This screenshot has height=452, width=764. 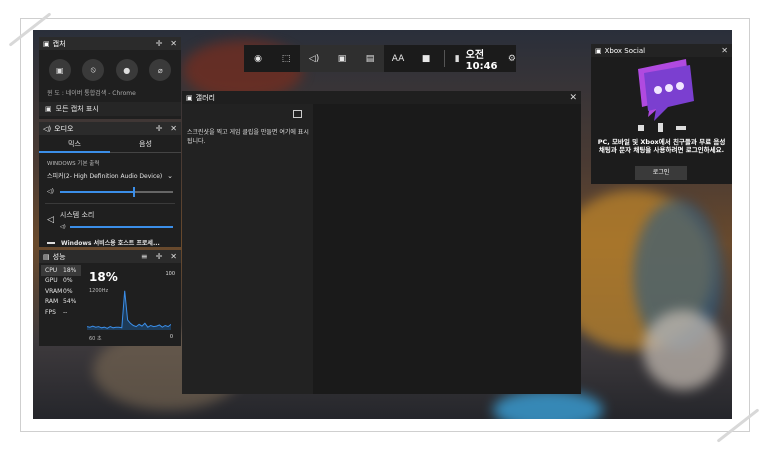 What do you see at coordinates (134, 191) in the screenshot?
I see `master-volume-knob` at bounding box center [134, 191].